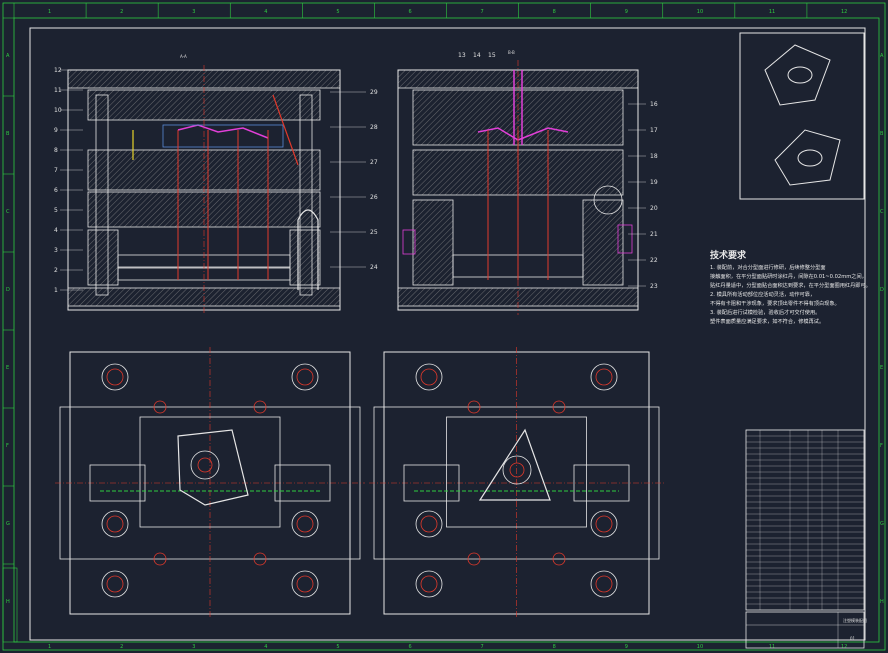  Describe the element at coordinates (462, 55) in the screenshot. I see `part-number: 13` at that location.